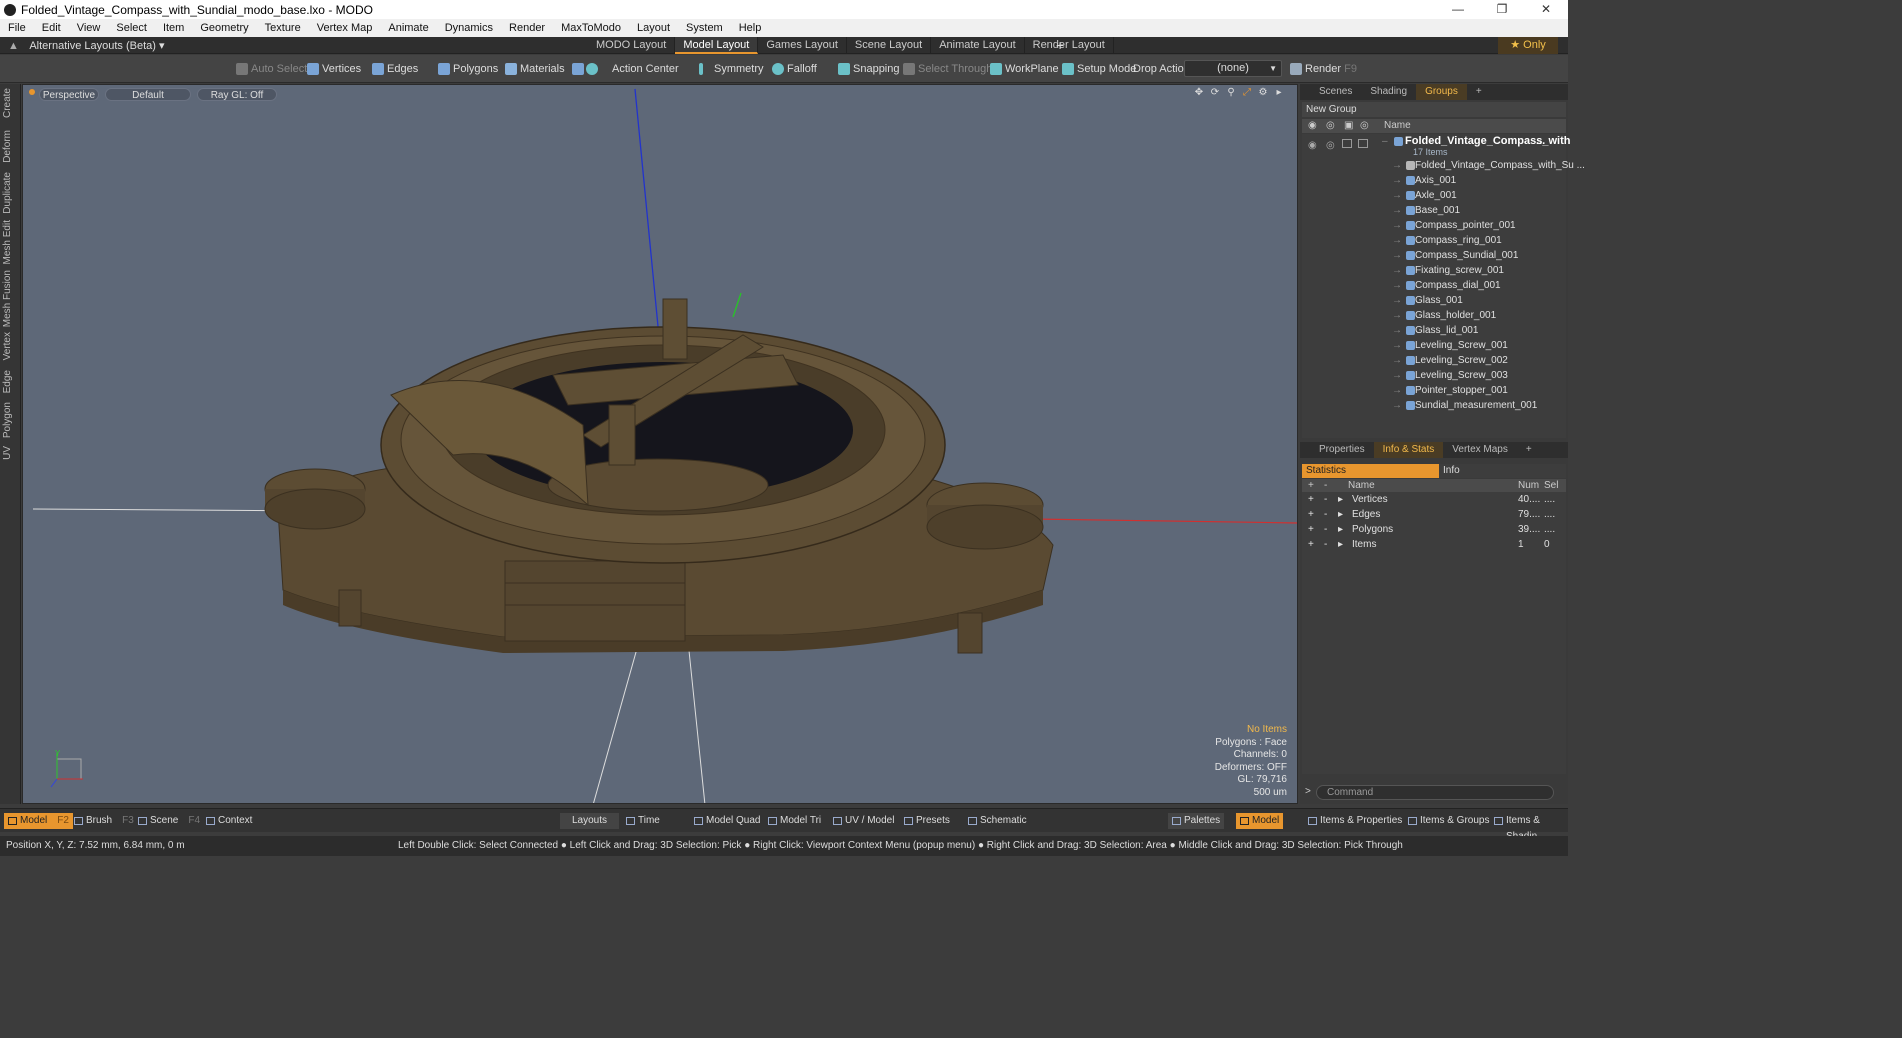 This screenshot has height=1038, width=1902. What do you see at coordinates (1434, 315) in the screenshot?
I see `group-item-row: → Glass_holder_001` at bounding box center [1434, 315].